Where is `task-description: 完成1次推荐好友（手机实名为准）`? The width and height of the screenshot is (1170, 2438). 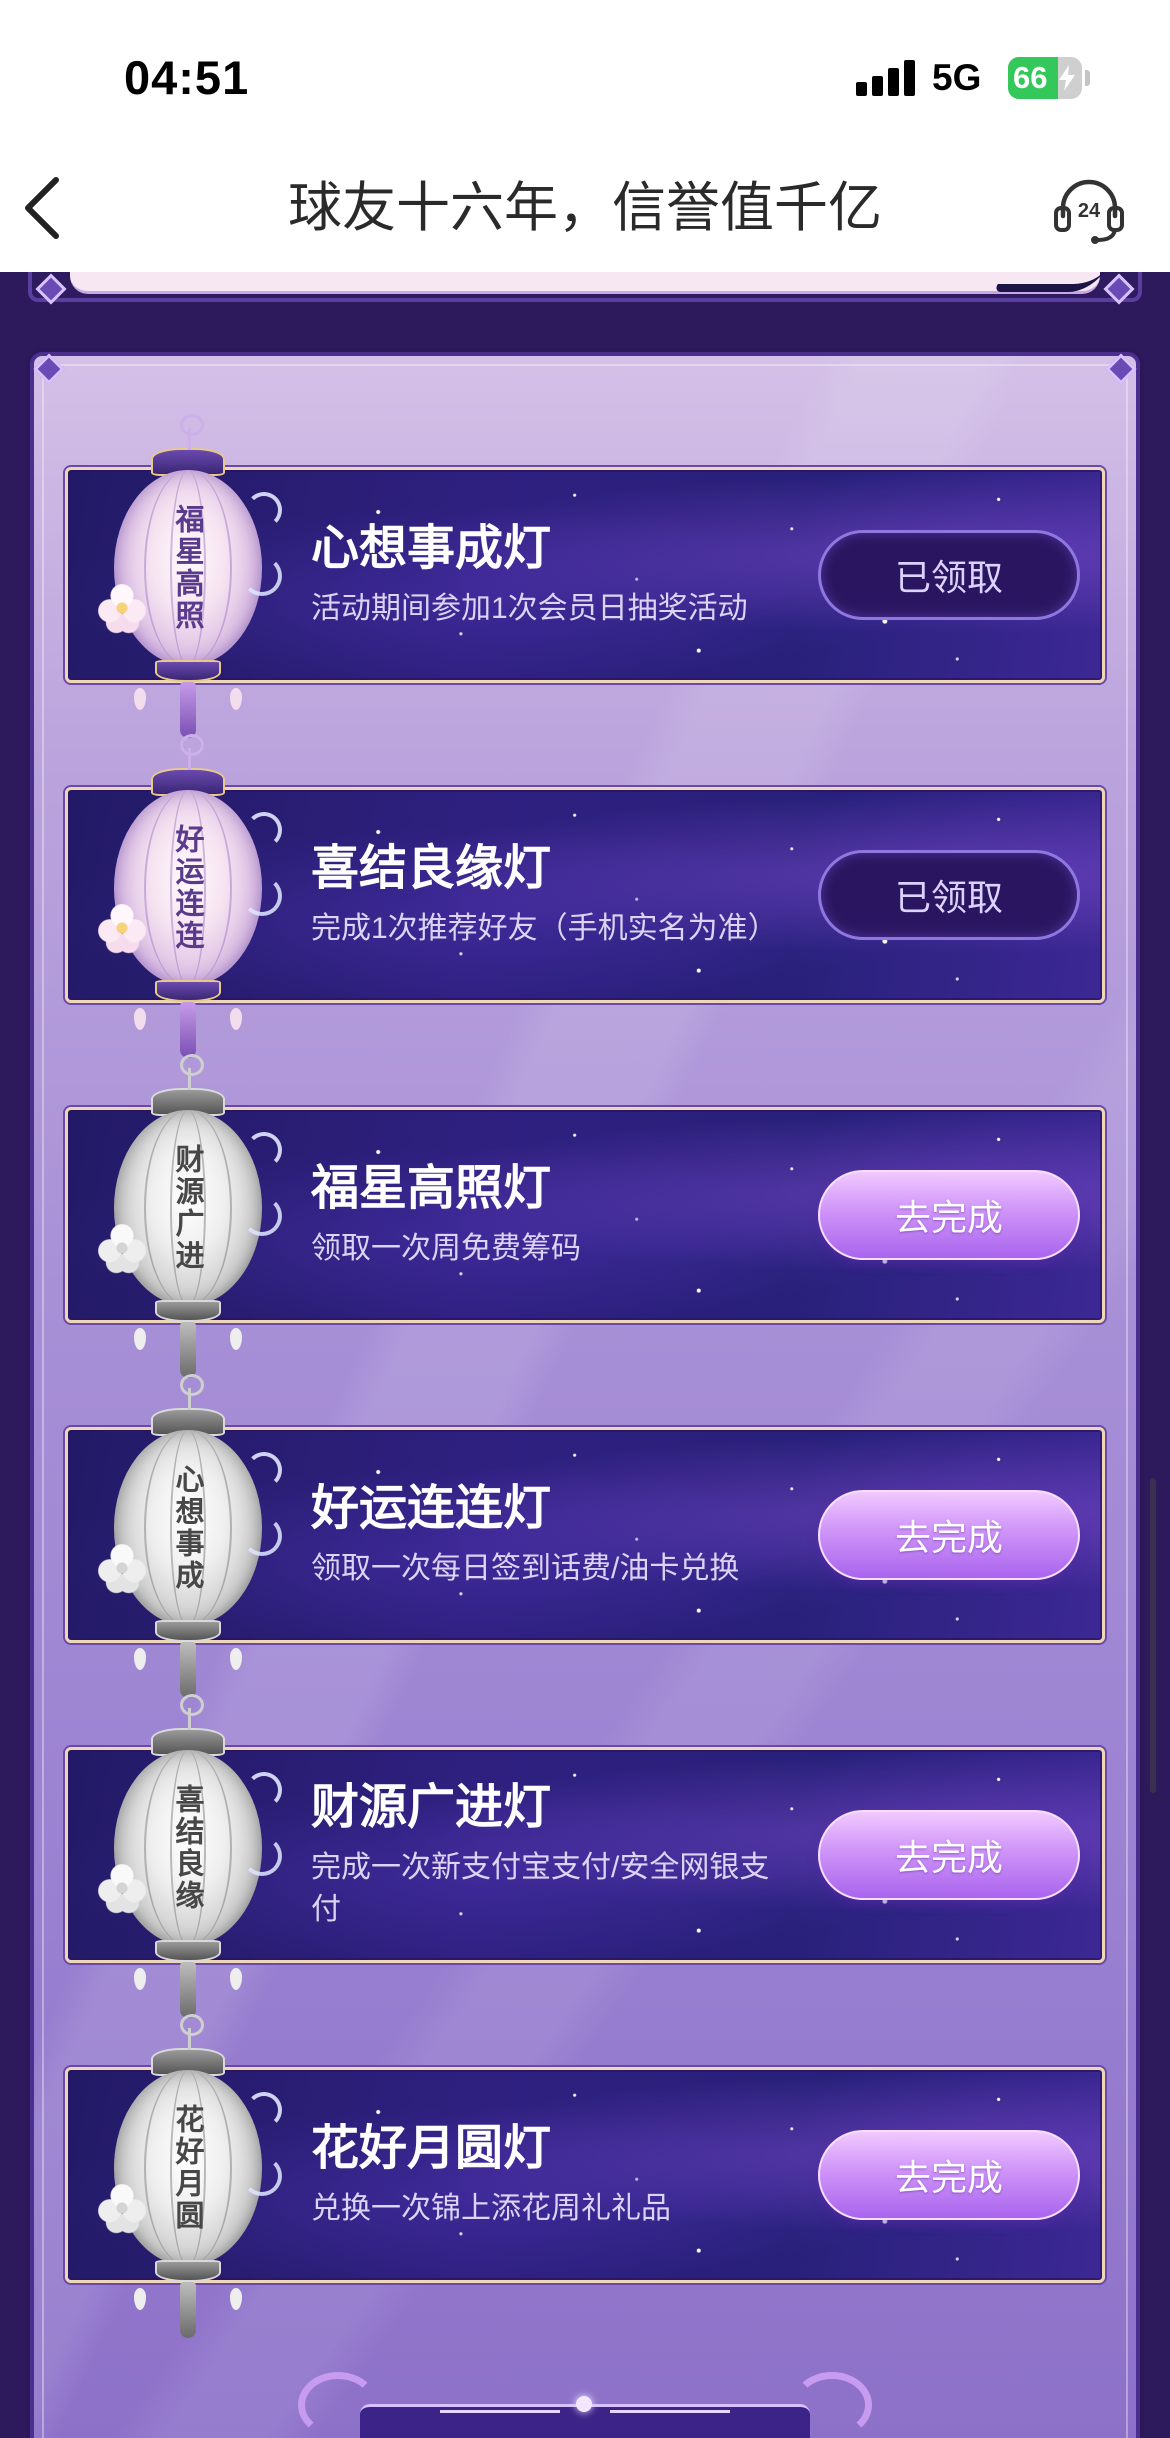 task-description: 完成1次推荐好友（手机实名为准） is located at coordinates (544, 928).